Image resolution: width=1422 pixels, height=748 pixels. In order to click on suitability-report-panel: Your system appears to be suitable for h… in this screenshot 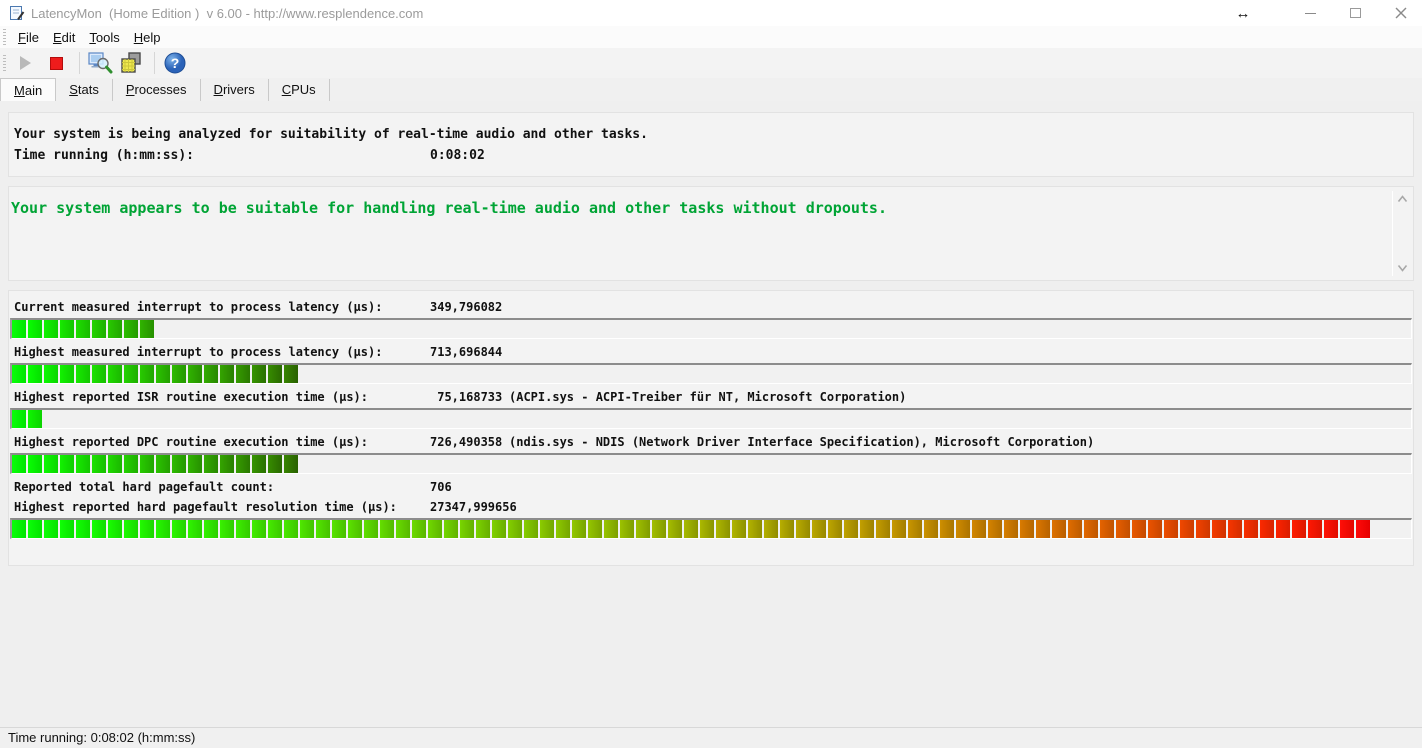, I will do `click(711, 233)`.